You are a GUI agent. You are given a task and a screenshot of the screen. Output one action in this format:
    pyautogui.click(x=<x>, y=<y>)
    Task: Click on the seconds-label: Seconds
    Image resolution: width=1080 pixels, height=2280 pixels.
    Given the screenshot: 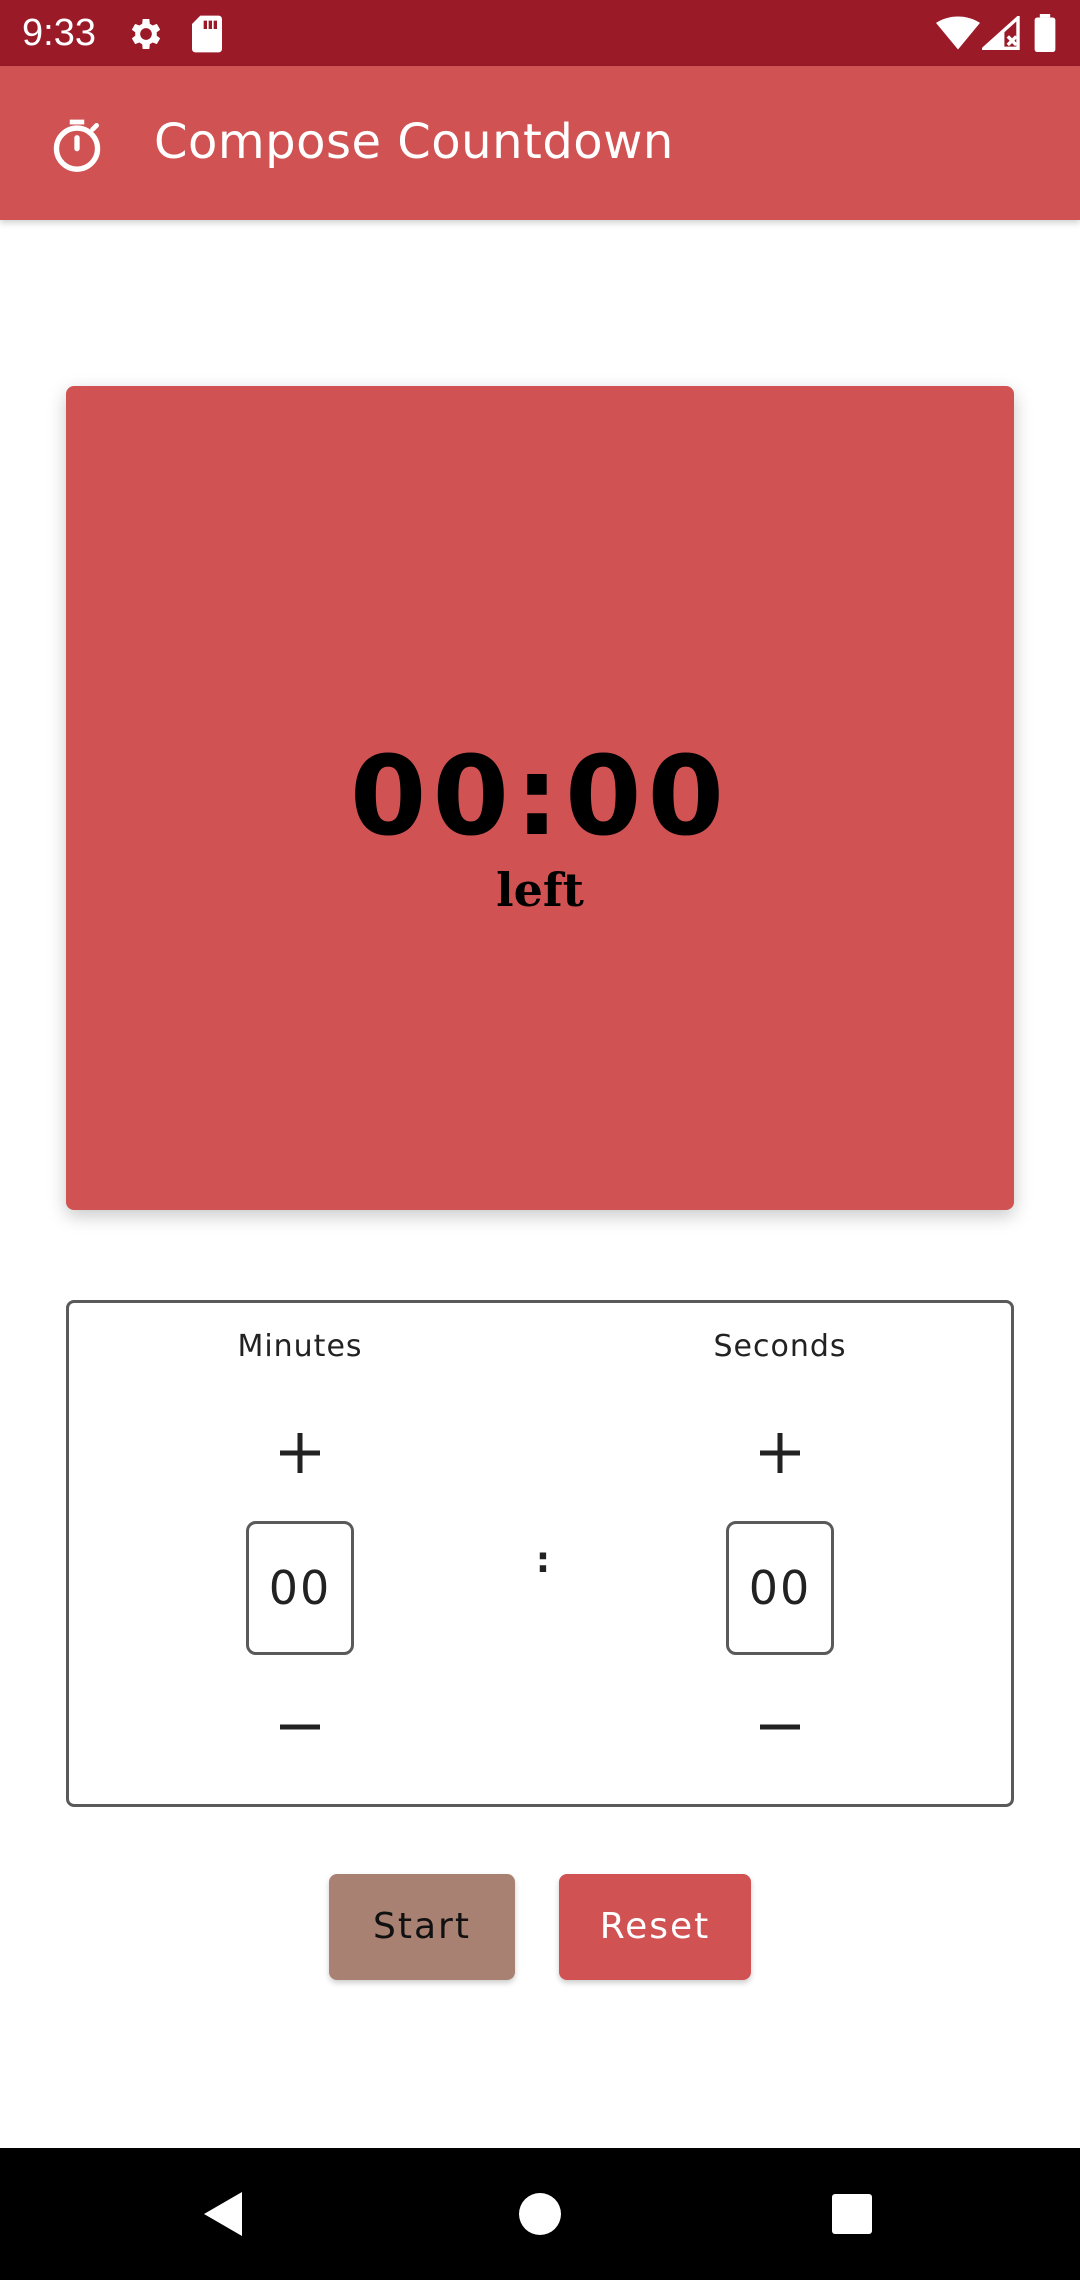 What is the action you would take?
    pyautogui.click(x=780, y=1346)
    